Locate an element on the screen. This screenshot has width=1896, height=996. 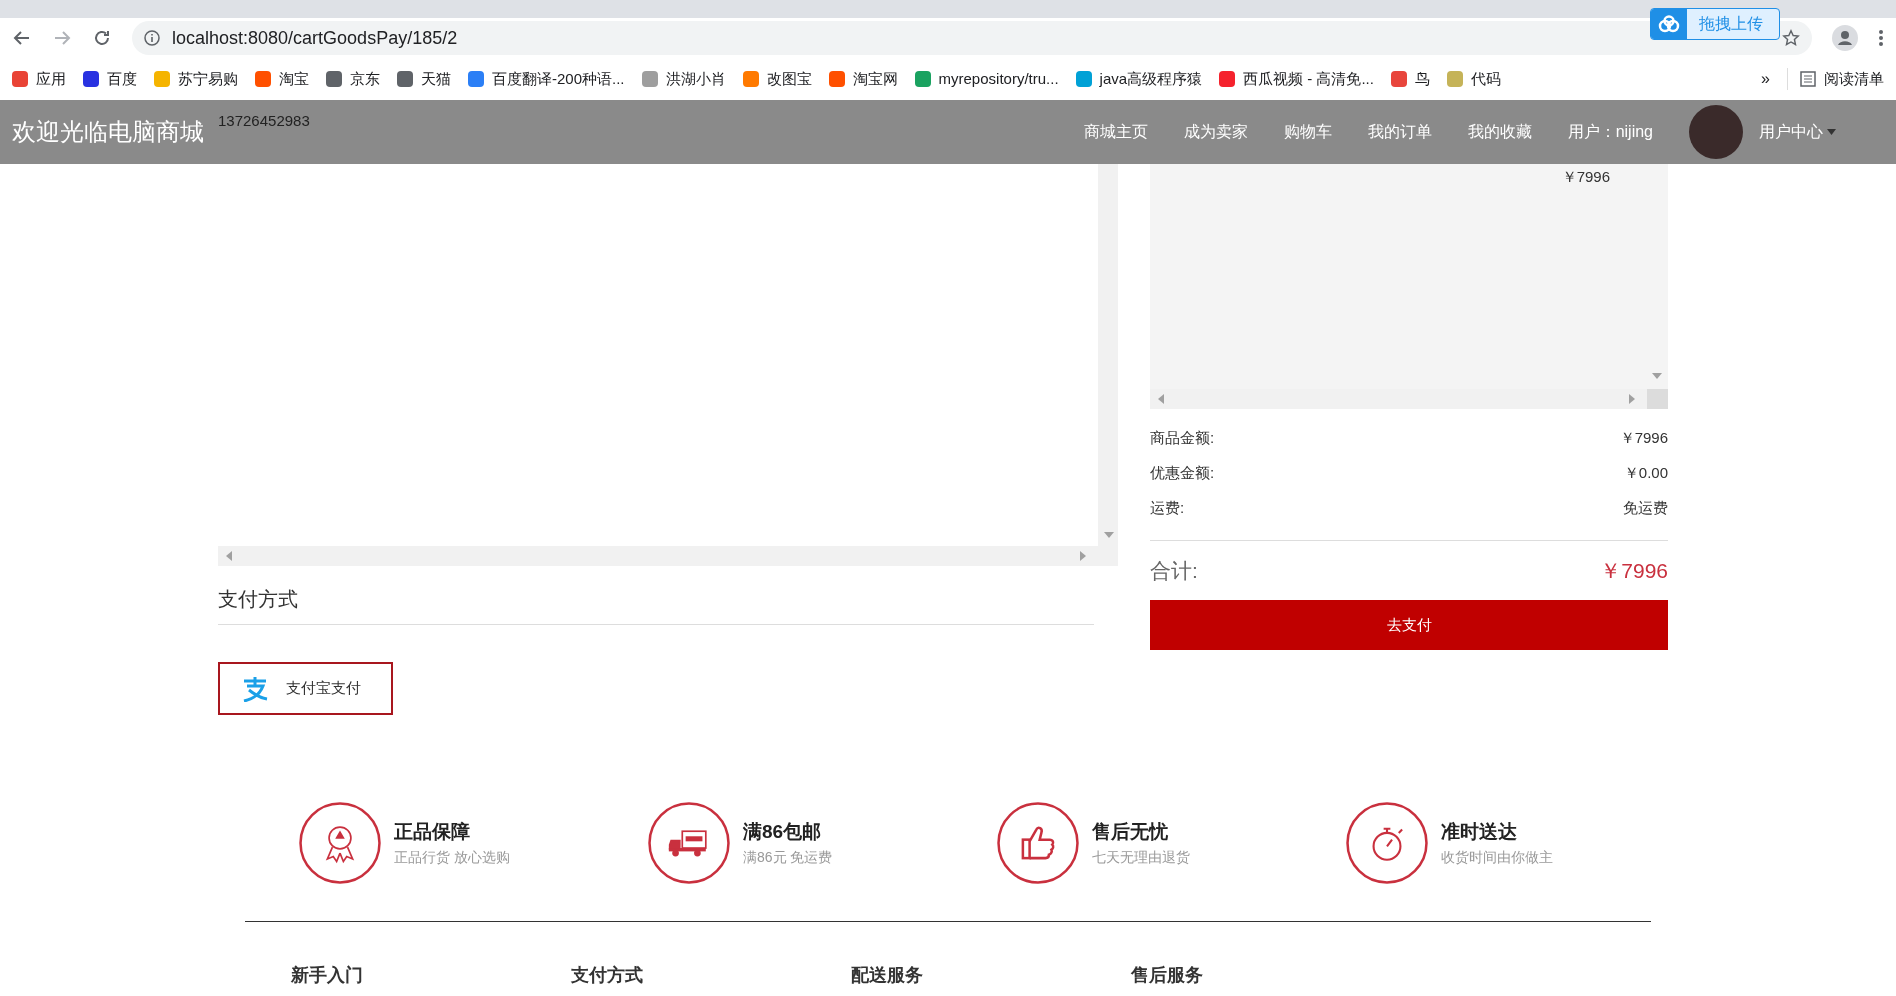
summary-value: ￥0.00 is located at coordinates (1645, 473).